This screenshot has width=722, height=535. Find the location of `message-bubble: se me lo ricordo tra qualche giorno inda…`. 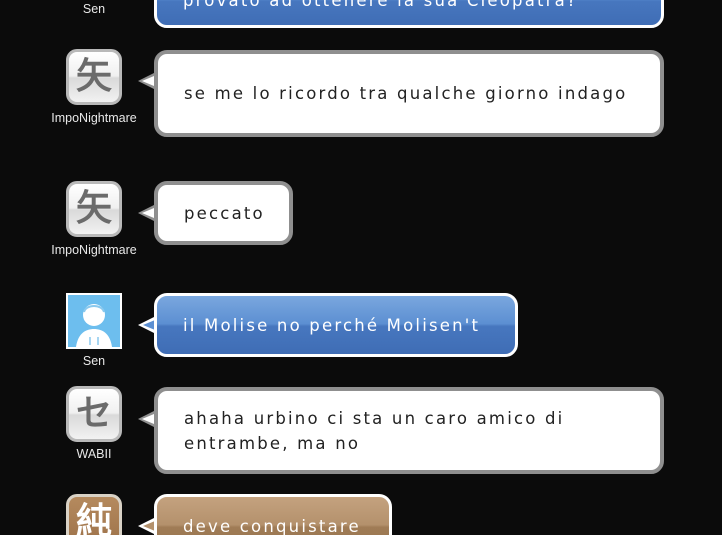

message-bubble: se me lo ricordo tra qualche giorno inda… is located at coordinates (409, 93).